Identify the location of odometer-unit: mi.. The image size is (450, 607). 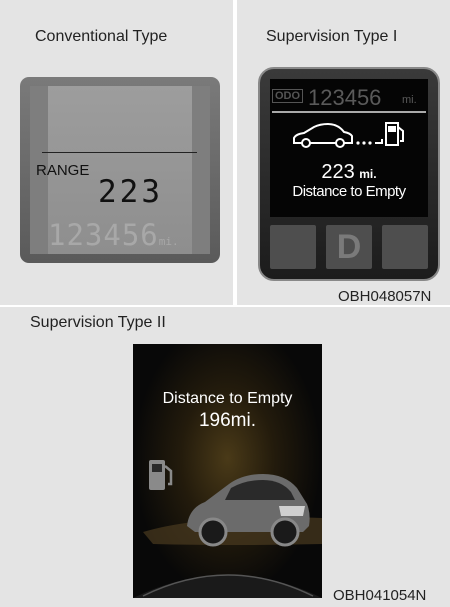
(168, 241).